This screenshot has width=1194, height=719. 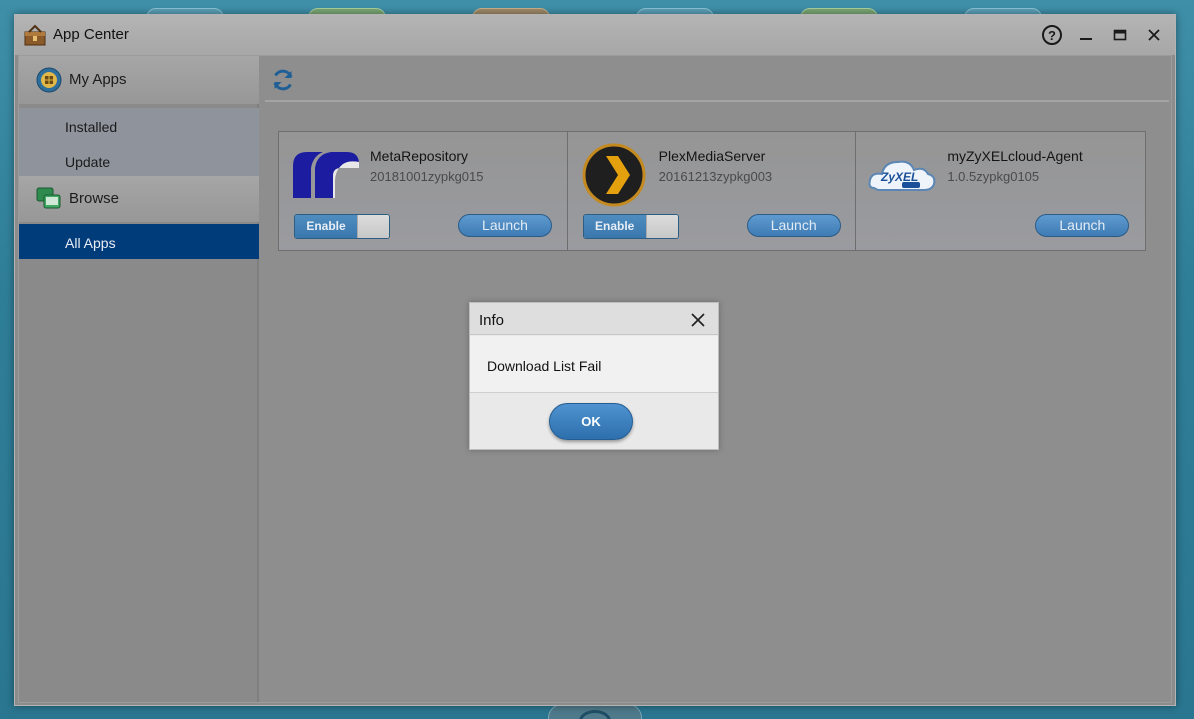 I want to click on info-dialog: Info Download List Fail OK, so click(x=594, y=376).